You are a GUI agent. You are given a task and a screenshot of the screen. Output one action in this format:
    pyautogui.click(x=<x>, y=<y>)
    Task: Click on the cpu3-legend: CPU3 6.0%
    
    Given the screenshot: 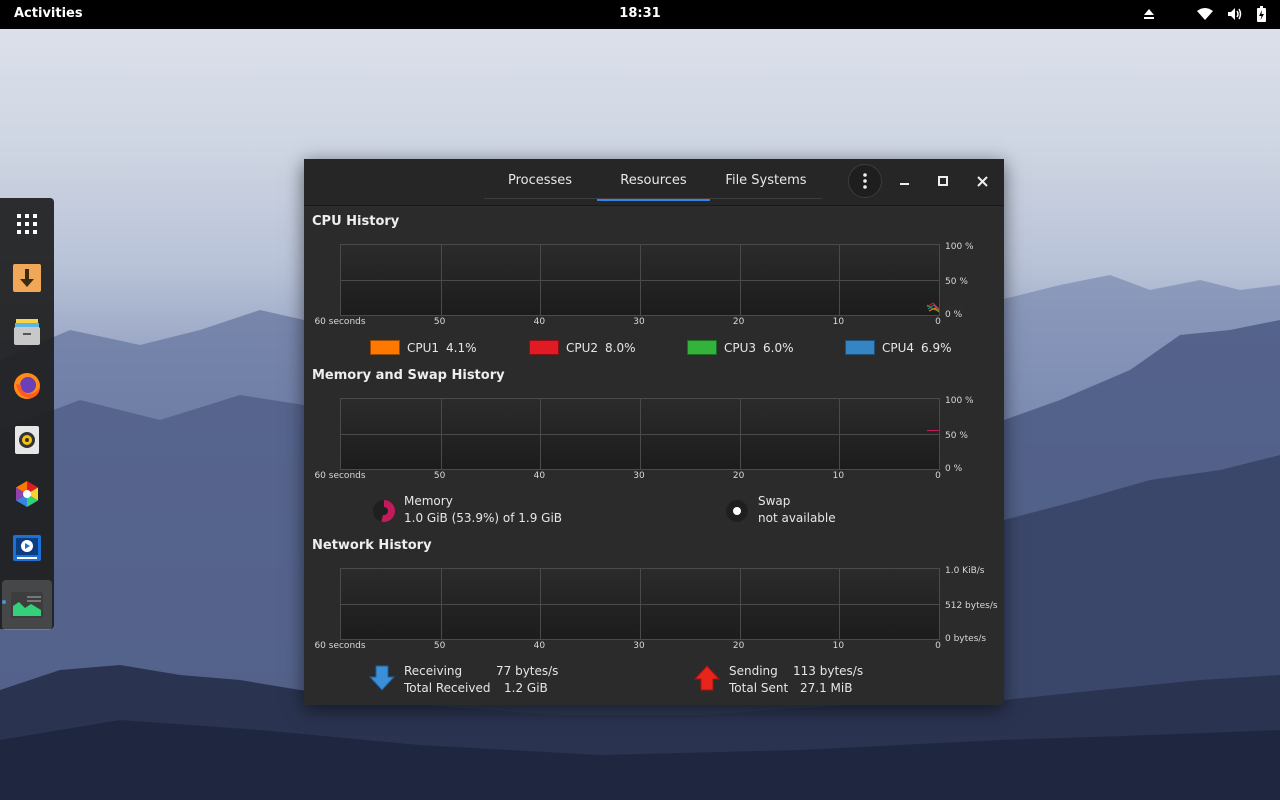 What is the action you would take?
    pyautogui.click(x=740, y=347)
    